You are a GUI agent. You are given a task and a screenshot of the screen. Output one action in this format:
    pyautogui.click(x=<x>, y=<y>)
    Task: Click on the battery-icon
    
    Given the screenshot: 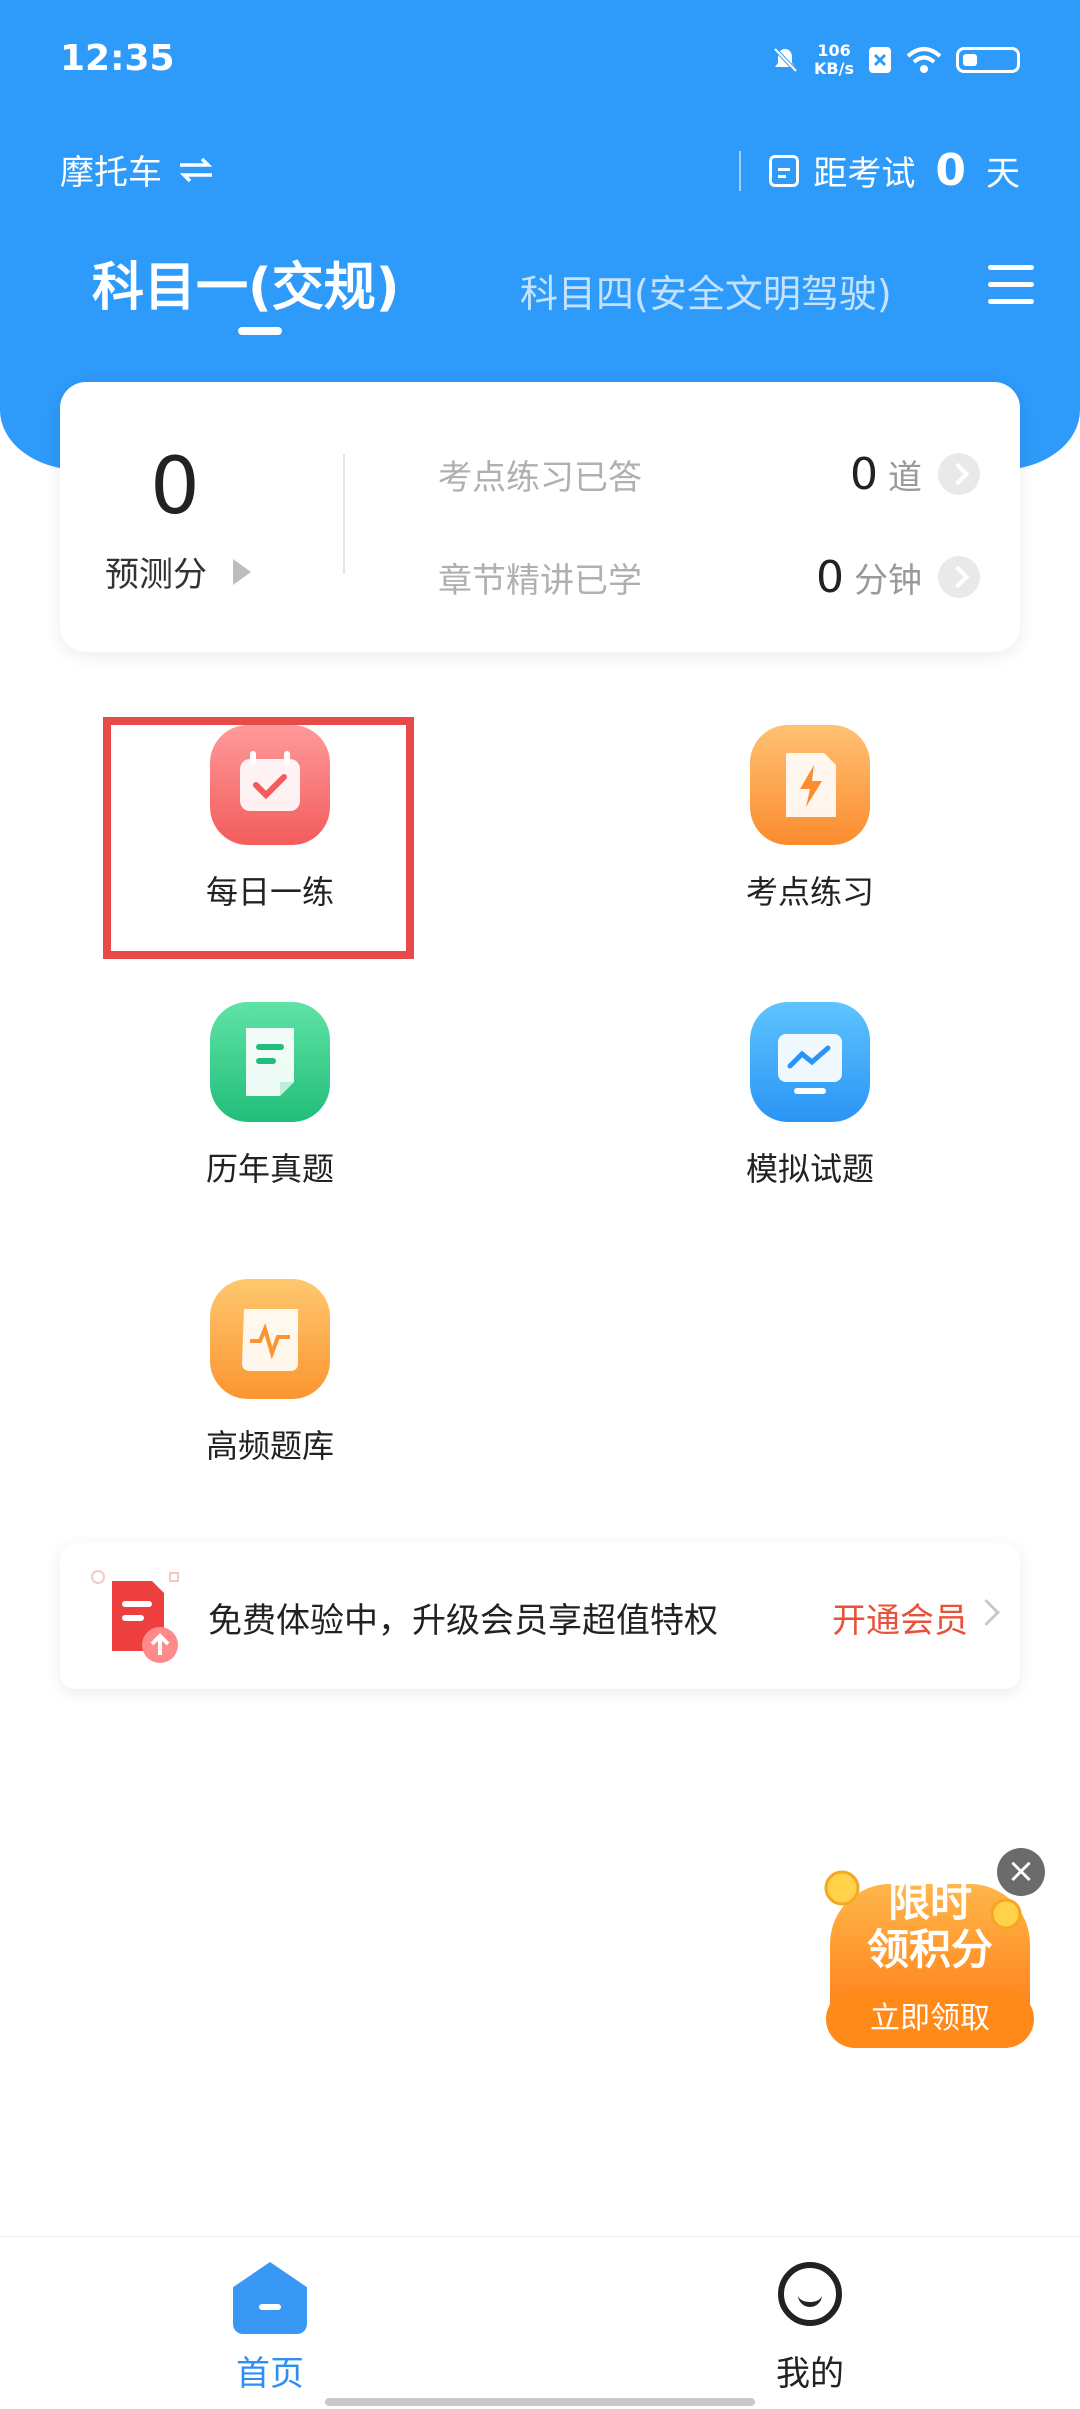 What is the action you would take?
    pyautogui.click(x=988, y=60)
    